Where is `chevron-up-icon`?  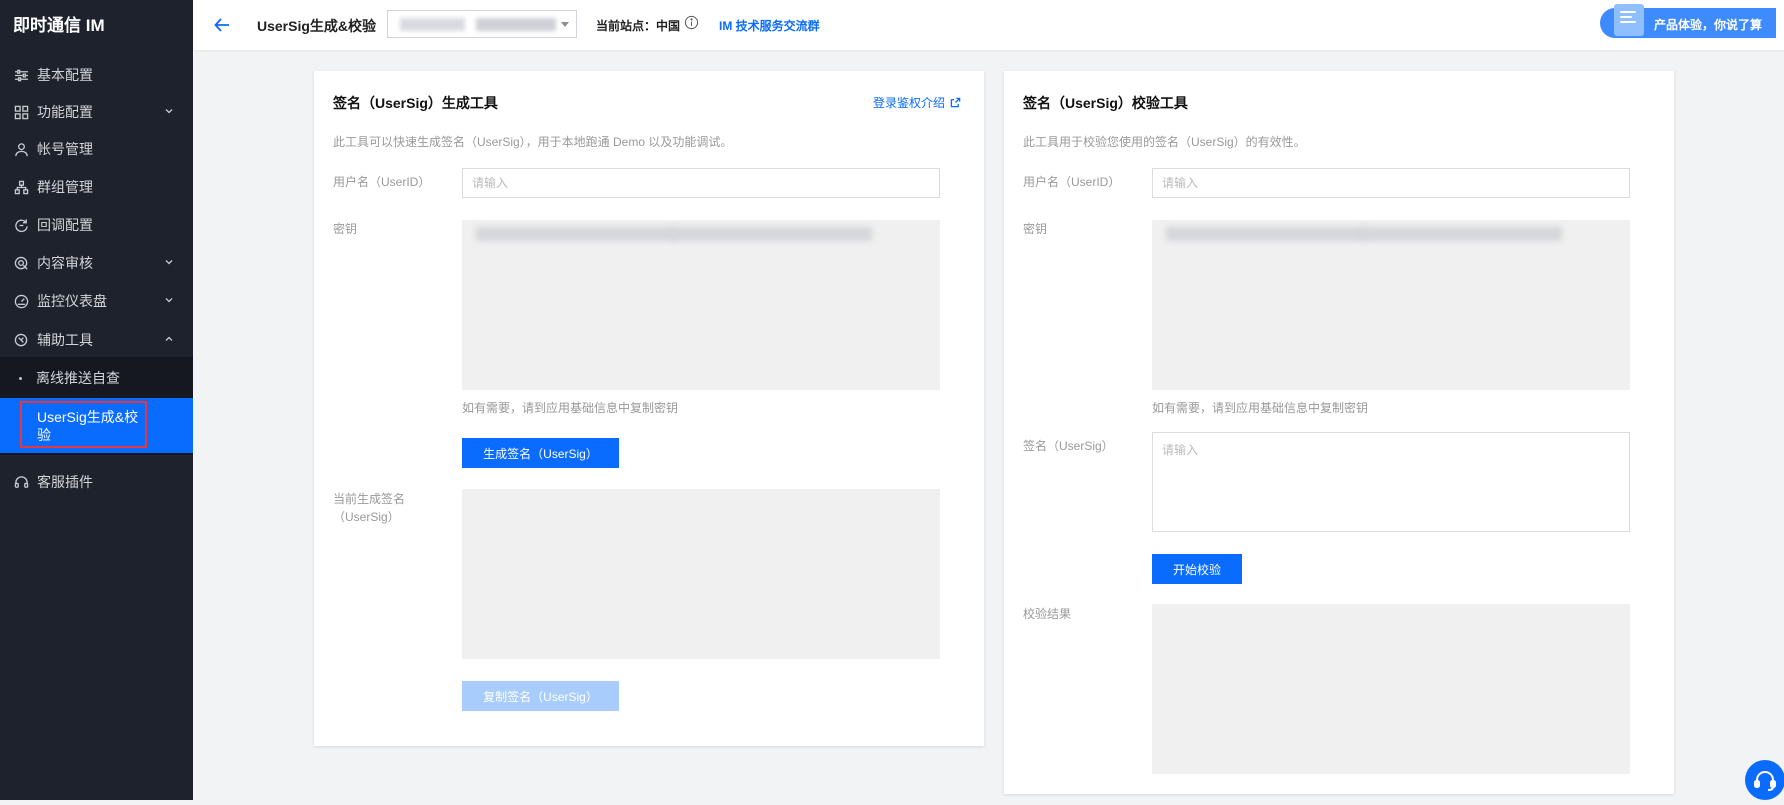 chevron-up-icon is located at coordinates (169, 338).